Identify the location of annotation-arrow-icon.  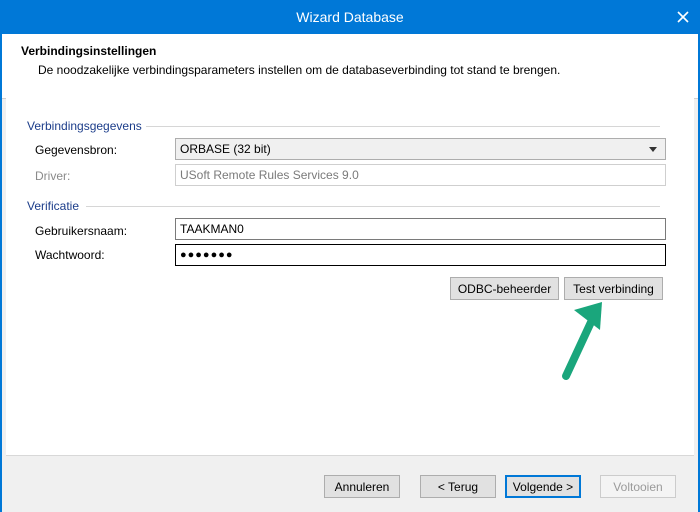
(582, 341).